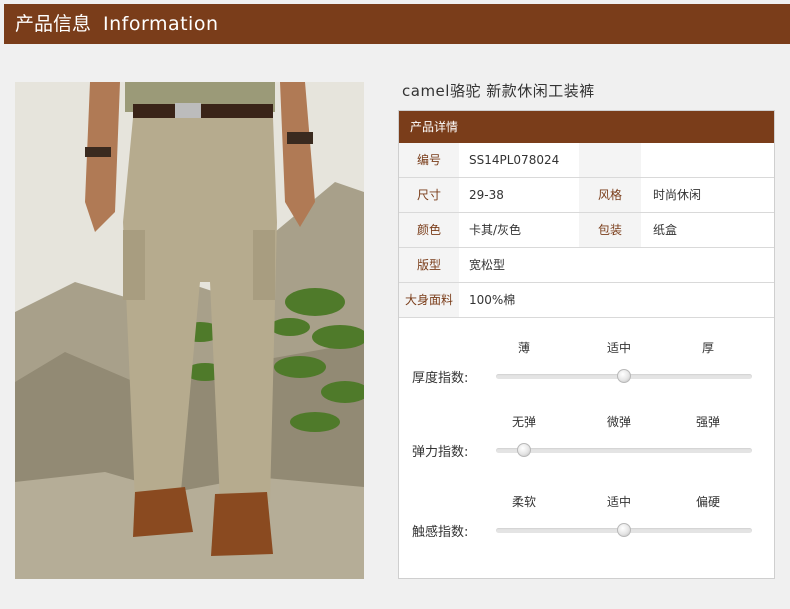 Image resolution: width=790 pixels, height=609 pixels. I want to click on section-title-cn: 产品信息, so click(53, 24).